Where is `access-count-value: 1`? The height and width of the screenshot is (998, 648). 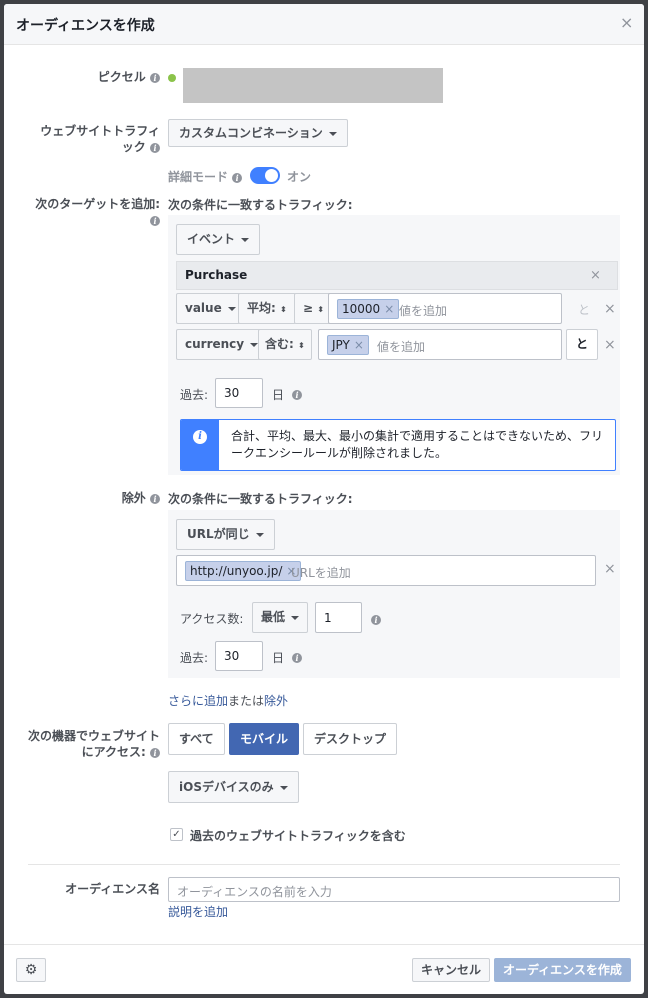 access-count-value: 1 is located at coordinates (328, 618).